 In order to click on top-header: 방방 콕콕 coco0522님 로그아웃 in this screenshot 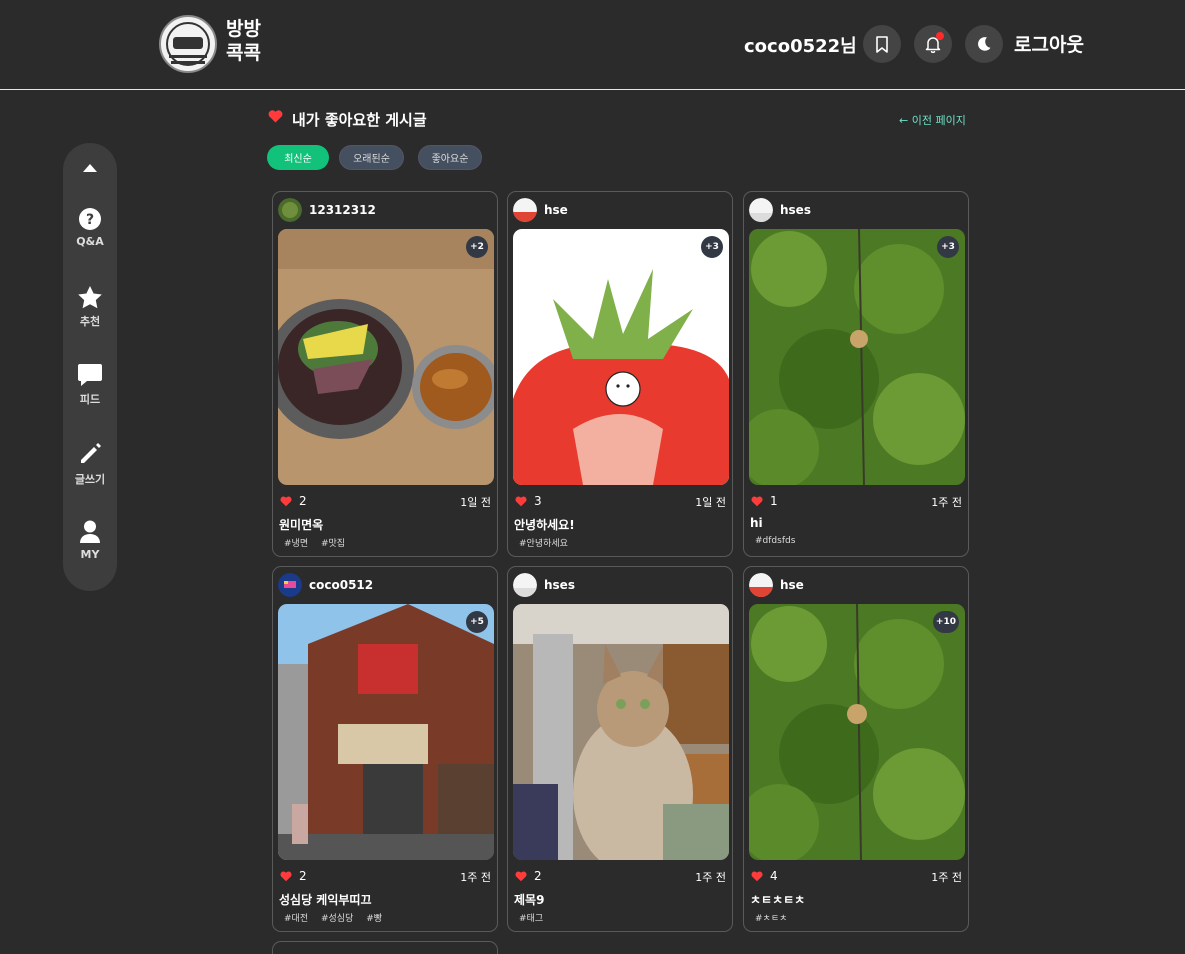, I will do `click(592, 45)`.